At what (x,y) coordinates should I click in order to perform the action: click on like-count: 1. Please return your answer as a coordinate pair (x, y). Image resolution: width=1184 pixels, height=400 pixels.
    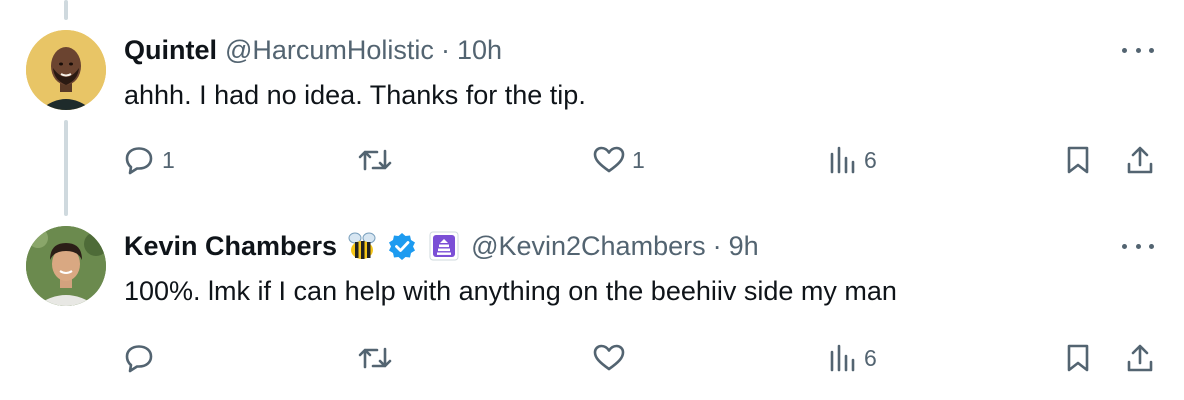
    Looking at the image, I should click on (638, 159).